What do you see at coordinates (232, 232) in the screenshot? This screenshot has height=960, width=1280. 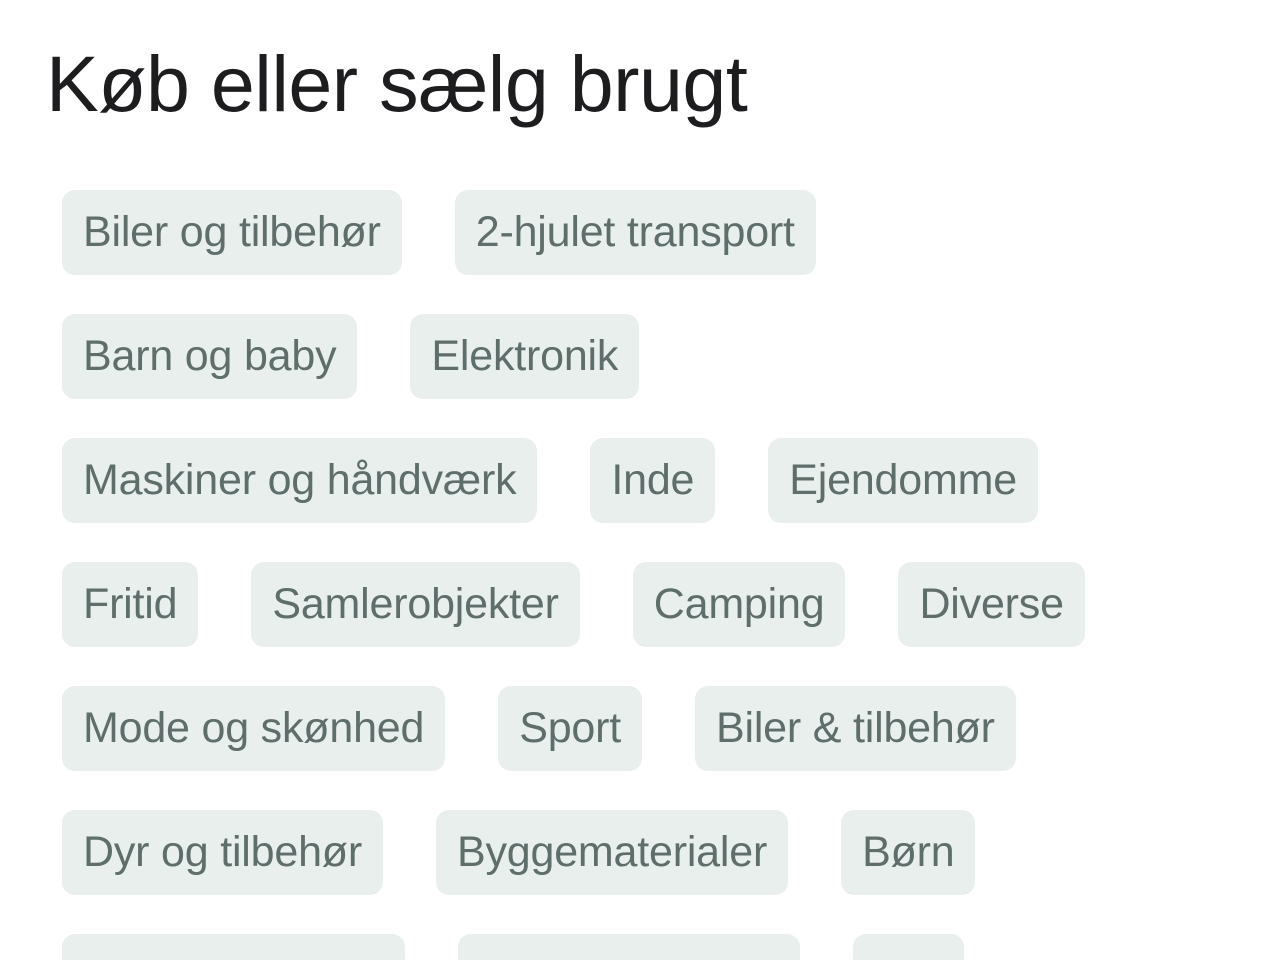 I see `category-chip-biler-og-tilbehor: Biler og tilbehør` at bounding box center [232, 232].